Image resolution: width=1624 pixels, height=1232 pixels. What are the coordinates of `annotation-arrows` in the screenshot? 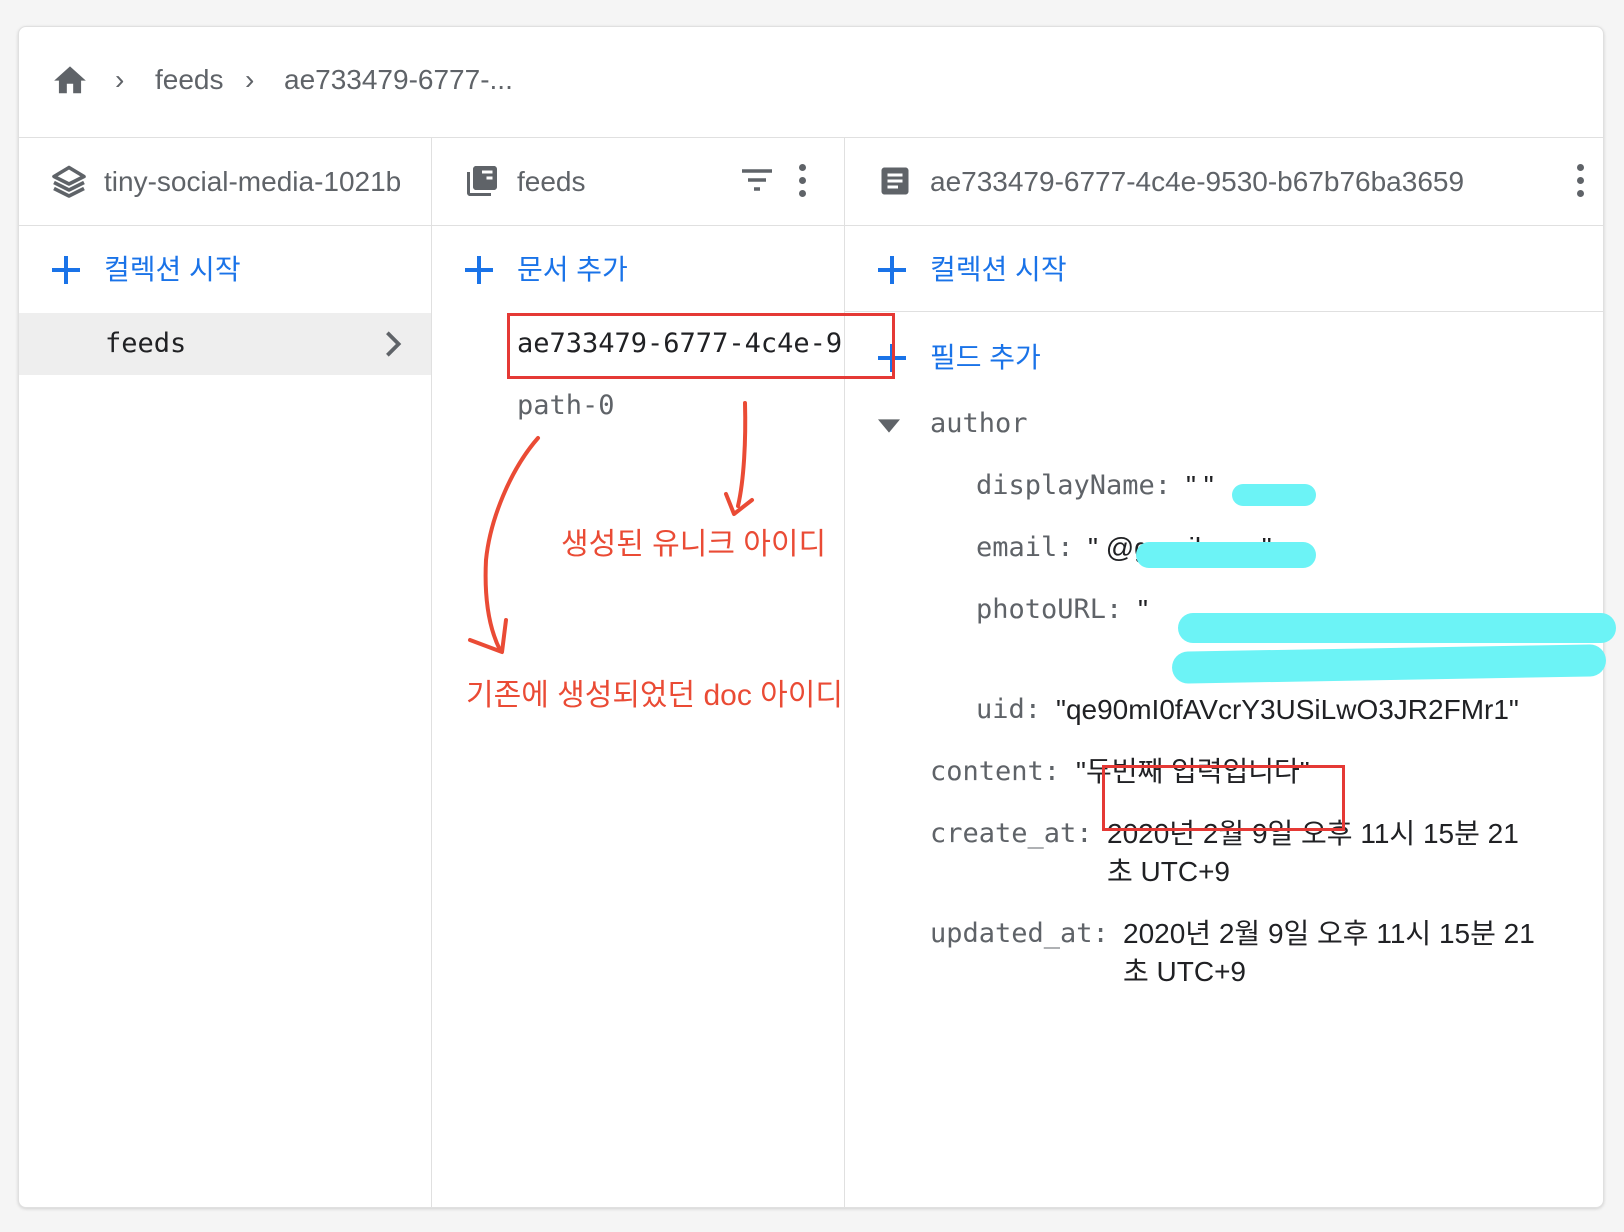 It's located at (611, 527).